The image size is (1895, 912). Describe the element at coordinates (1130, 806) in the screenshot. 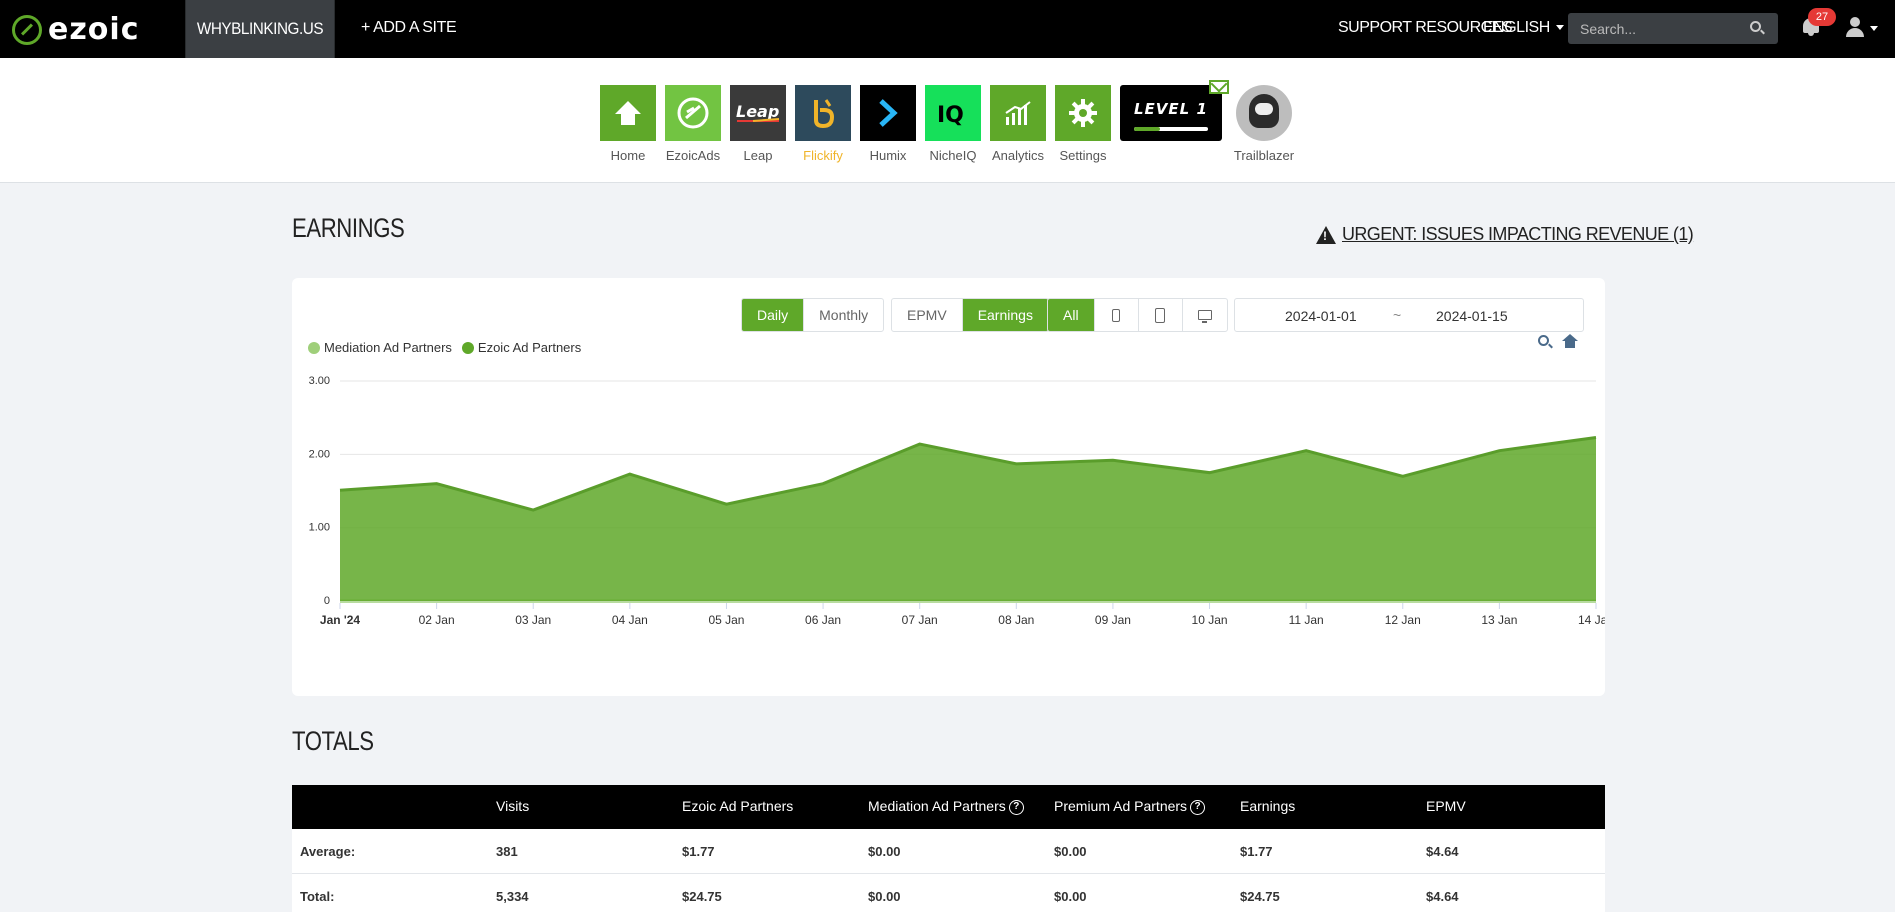

I see `header-premium-ad-partners: Premium Ad Partners?` at that location.